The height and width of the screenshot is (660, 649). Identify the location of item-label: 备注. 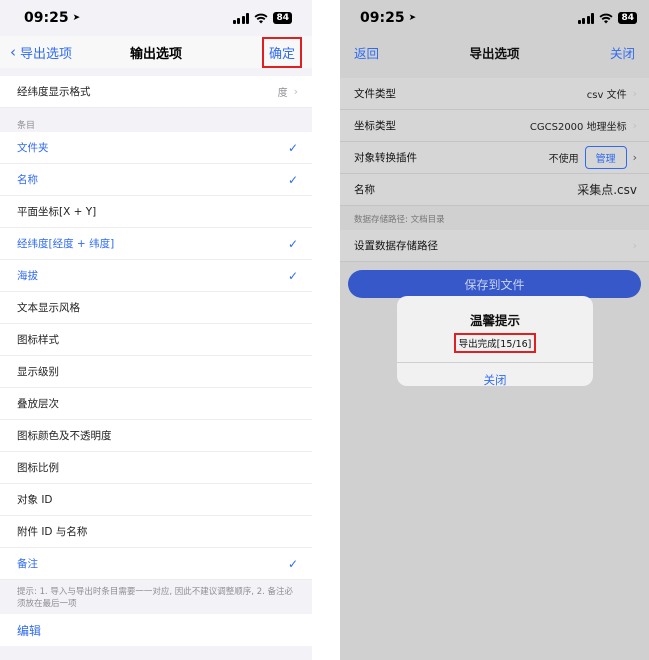
(27, 564).